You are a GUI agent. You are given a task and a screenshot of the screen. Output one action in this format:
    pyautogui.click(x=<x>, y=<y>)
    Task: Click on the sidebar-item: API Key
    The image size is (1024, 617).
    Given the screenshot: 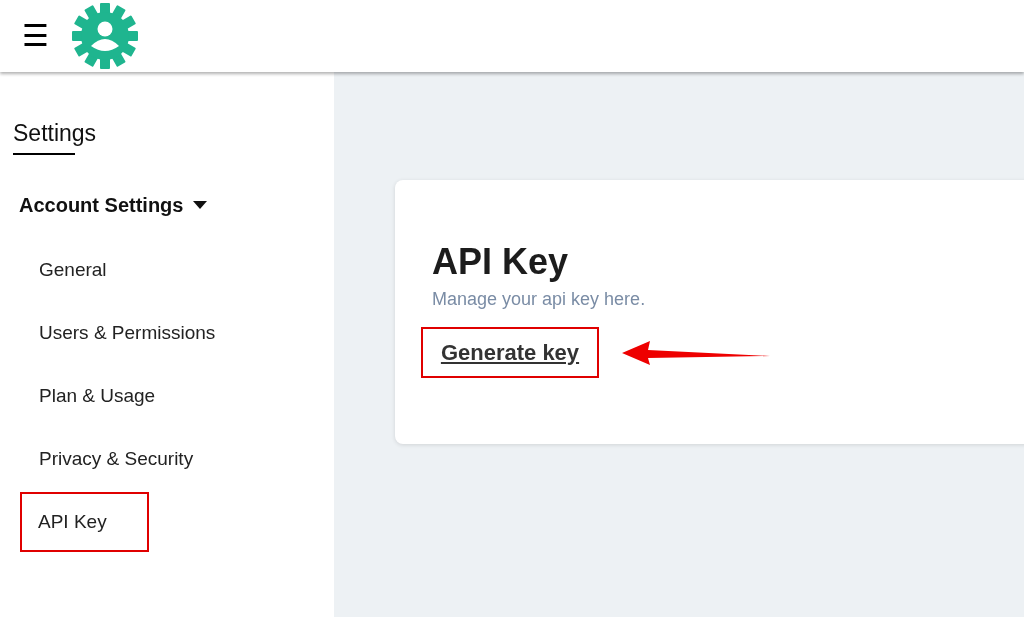 What is the action you would take?
    pyautogui.click(x=84, y=522)
    